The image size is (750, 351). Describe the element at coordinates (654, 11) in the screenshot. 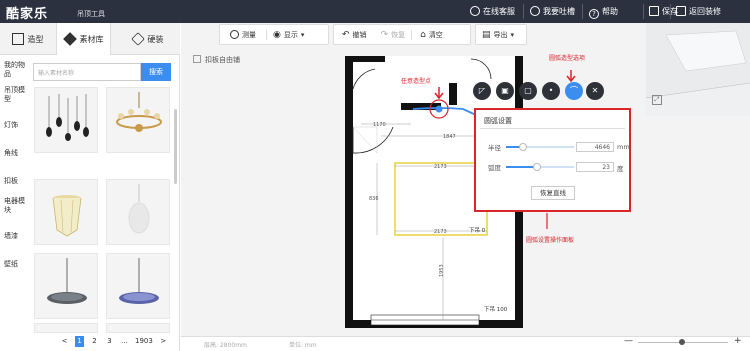

I see `save-icon` at that location.